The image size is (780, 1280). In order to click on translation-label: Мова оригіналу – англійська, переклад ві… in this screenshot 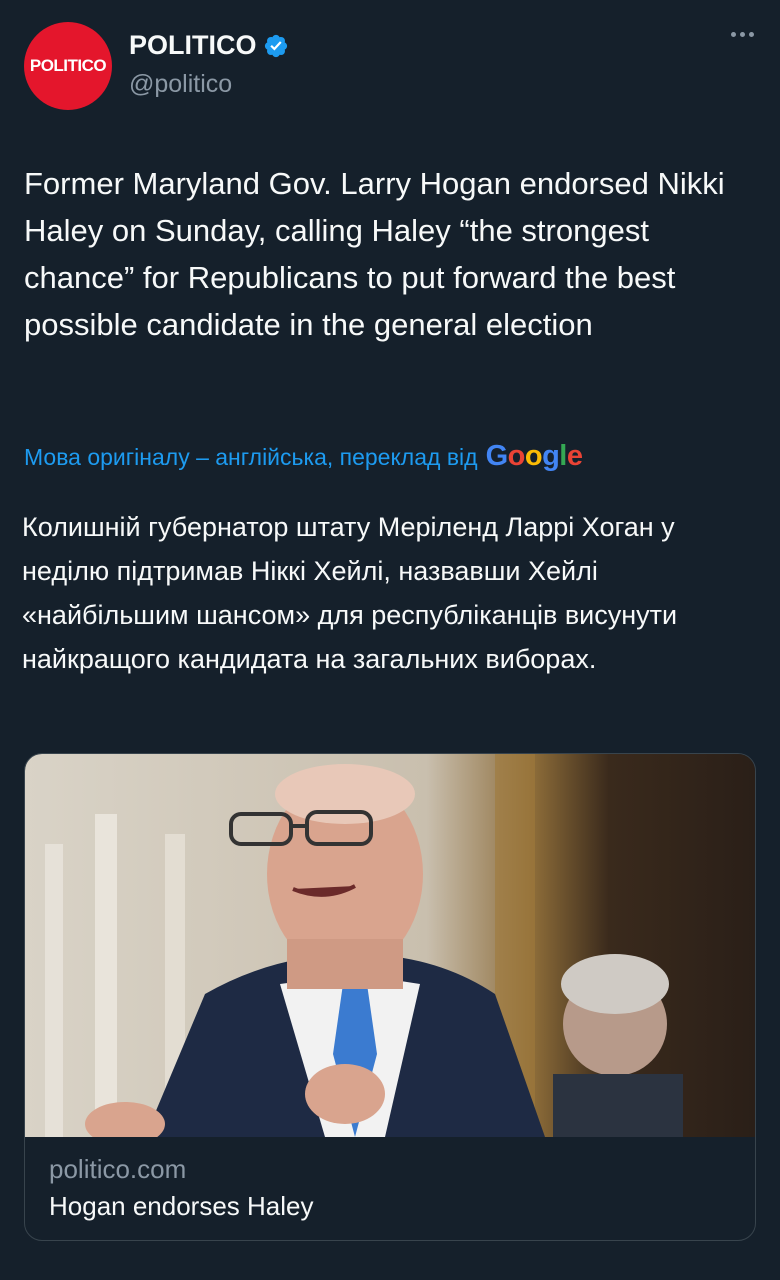, I will do `click(251, 457)`.